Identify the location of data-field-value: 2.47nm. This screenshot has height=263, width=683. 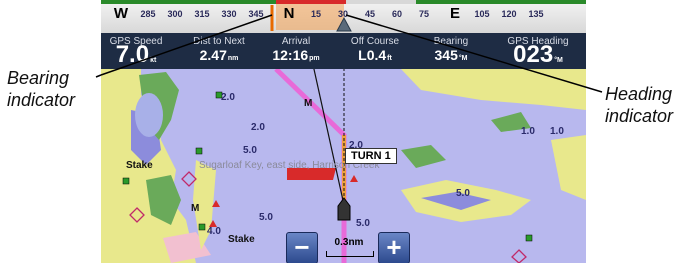
(219, 57).